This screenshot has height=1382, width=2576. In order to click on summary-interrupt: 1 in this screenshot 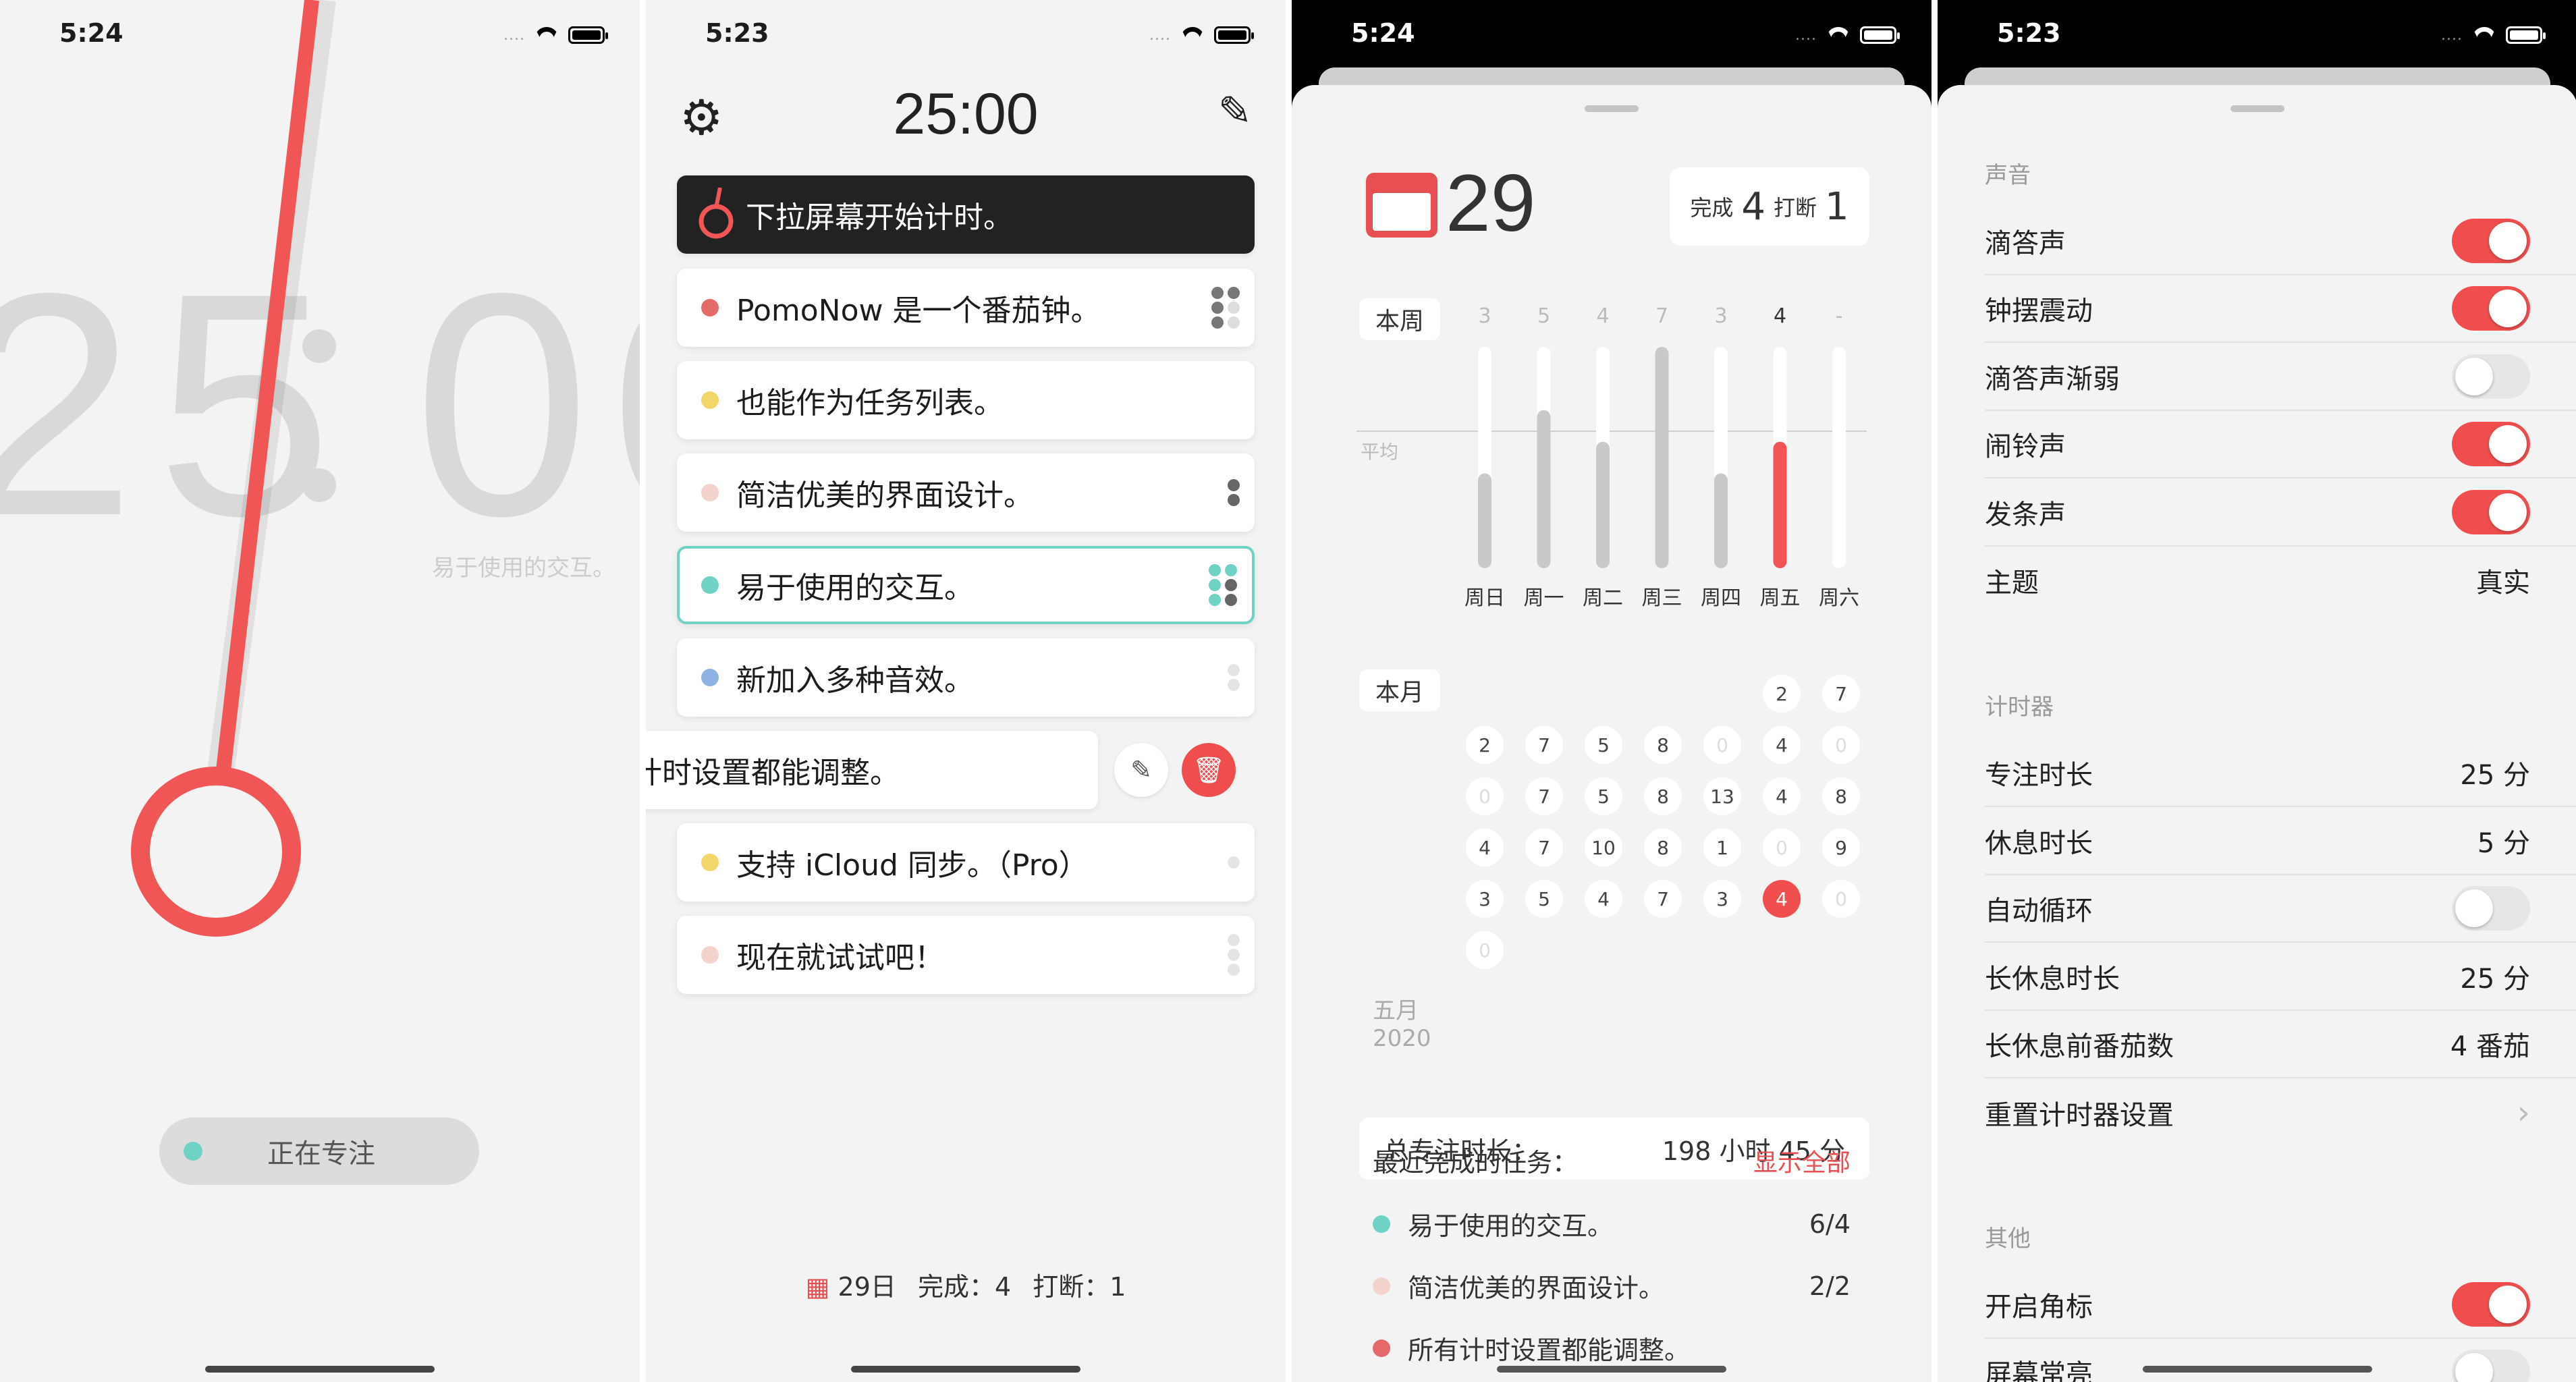, I will do `click(1117, 1287)`.